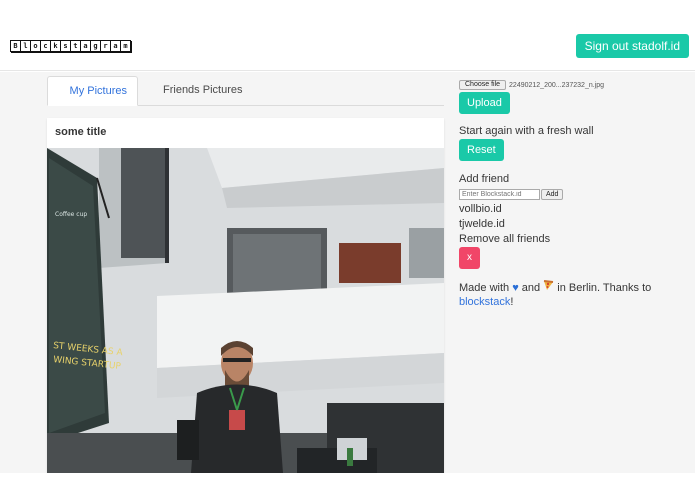 The height and width of the screenshot is (494, 695). I want to click on reset-description: Start again with a fresh wall, so click(526, 131).